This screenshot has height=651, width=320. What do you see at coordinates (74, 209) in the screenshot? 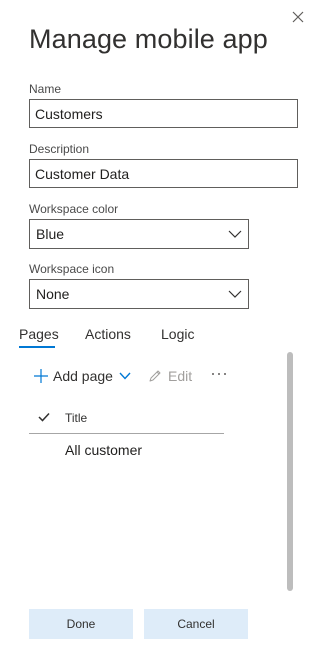
I see `workspace-color-label: Workspace color` at bounding box center [74, 209].